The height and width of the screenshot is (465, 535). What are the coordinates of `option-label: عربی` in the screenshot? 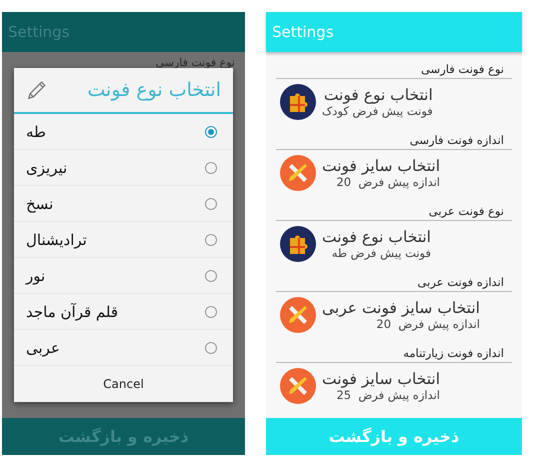 It's located at (43, 347).